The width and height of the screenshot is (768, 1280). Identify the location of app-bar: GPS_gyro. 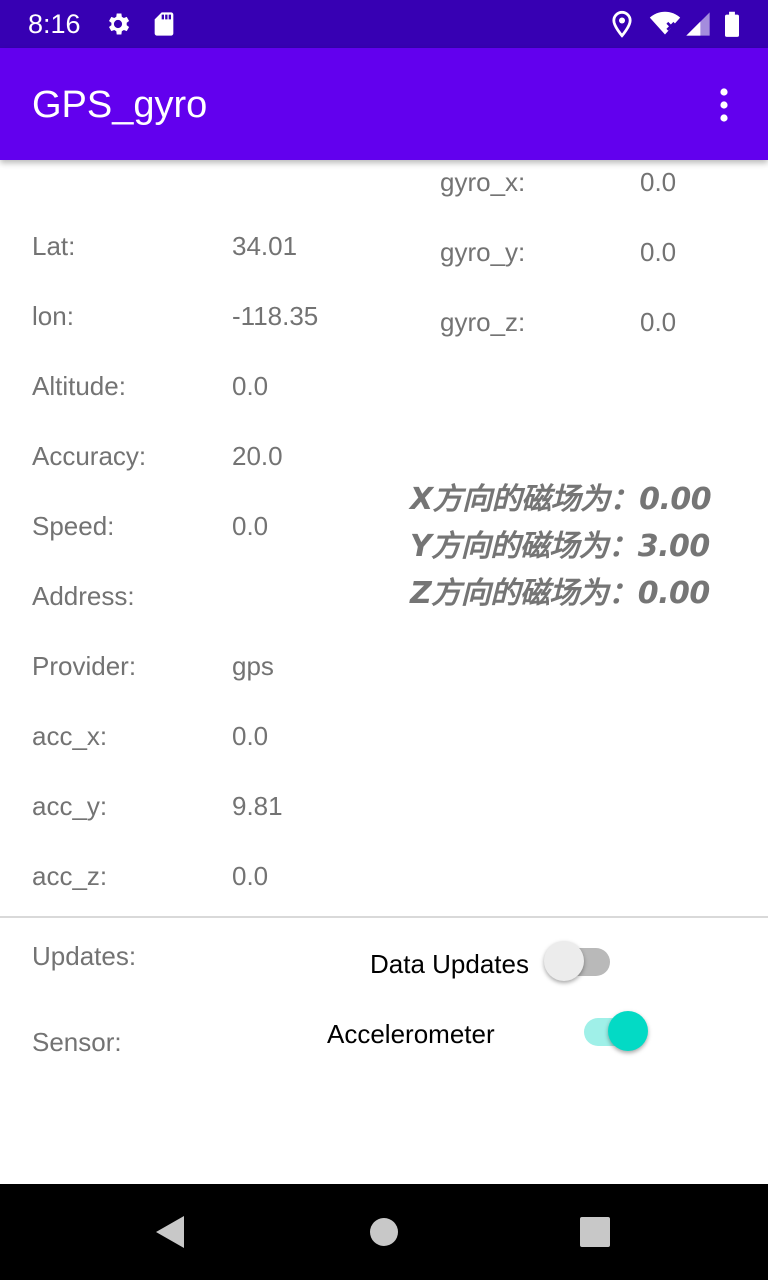
(384, 104).